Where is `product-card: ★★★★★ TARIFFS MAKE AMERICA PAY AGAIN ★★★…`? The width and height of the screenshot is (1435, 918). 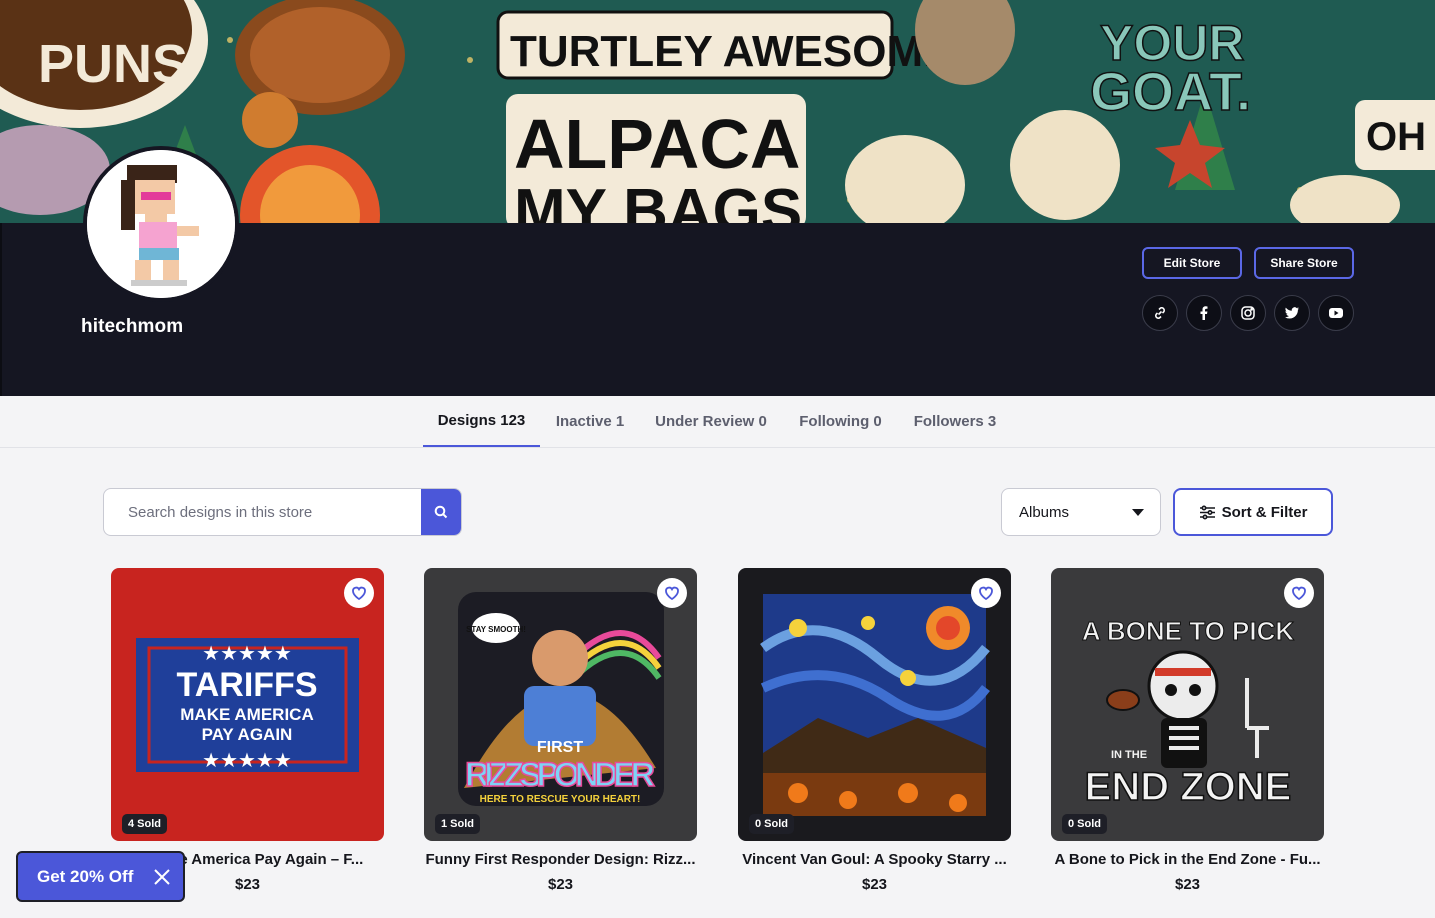 product-card: ★★★★★ TARIFFS MAKE AMERICA PAY AGAIN ★★★… is located at coordinates (247, 730).